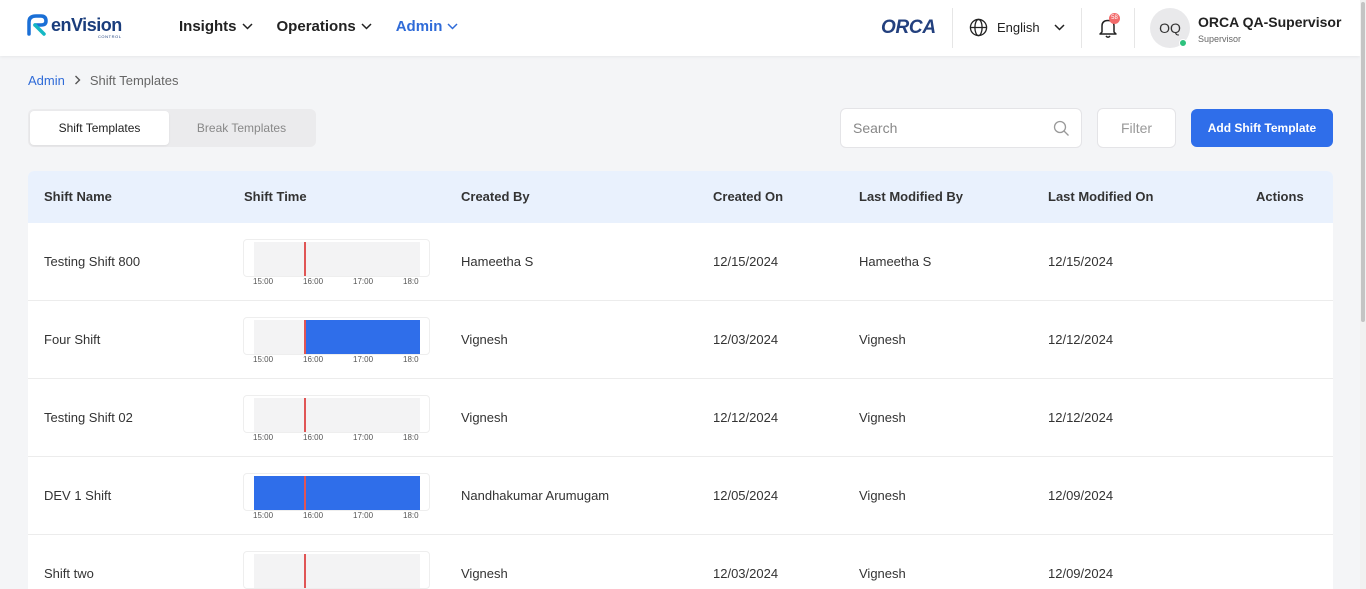  What do you see at coordinates (497, 261) in the screenshot?
I see `cell-created-by: Hameetha S` at bounding box center [497, 261].